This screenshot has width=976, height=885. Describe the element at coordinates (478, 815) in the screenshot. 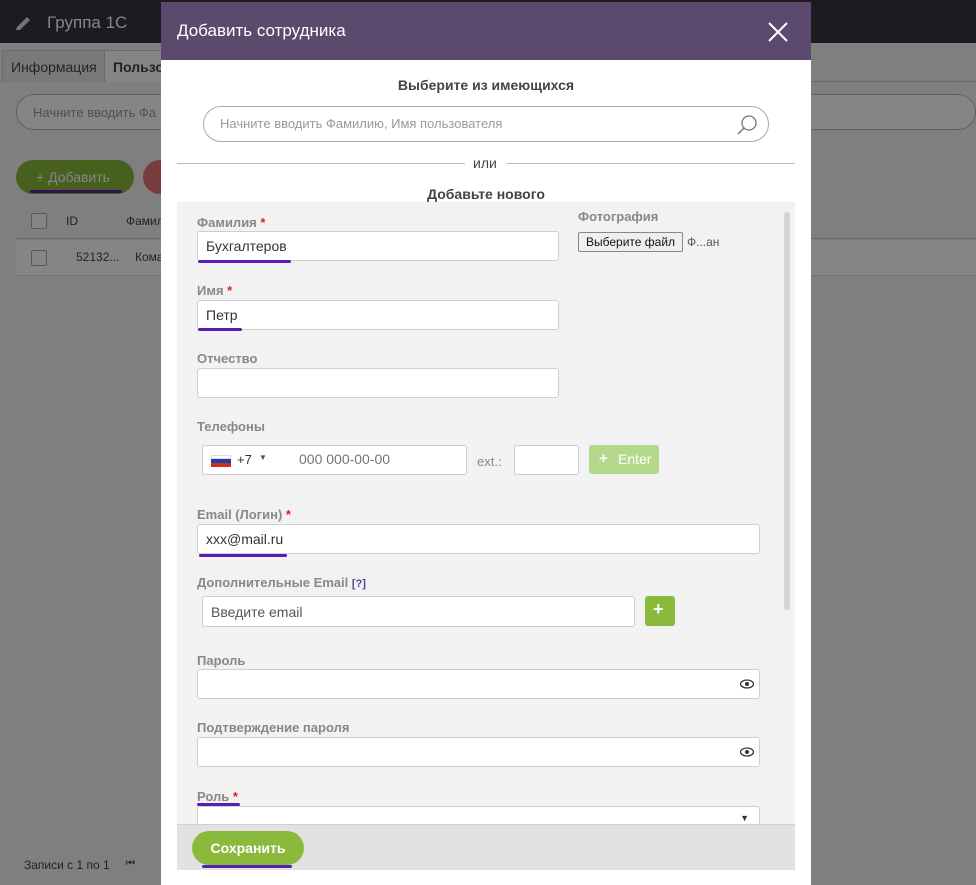

I see `role-select: ▼` at that location.